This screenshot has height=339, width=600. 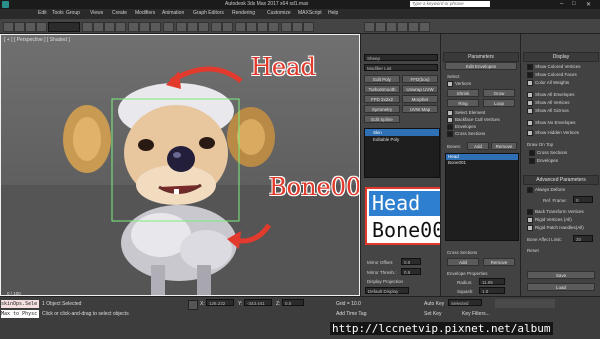 What do you see at coordinates (20, 314) in the screenshot?
I see `maxscript-listener-2: Max to Physc` at bounding box center [20, 314].